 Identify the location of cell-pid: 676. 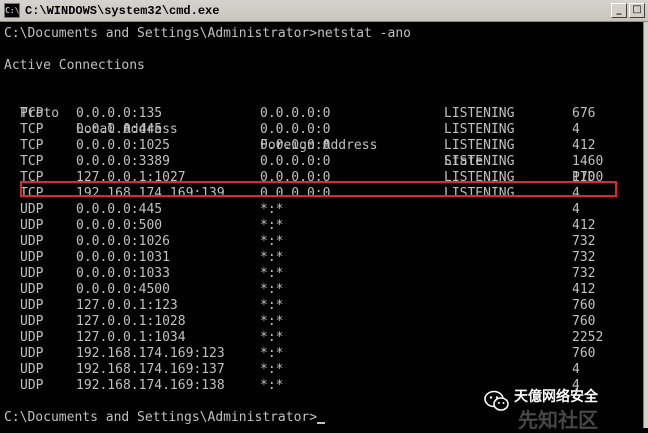
(584, 113).